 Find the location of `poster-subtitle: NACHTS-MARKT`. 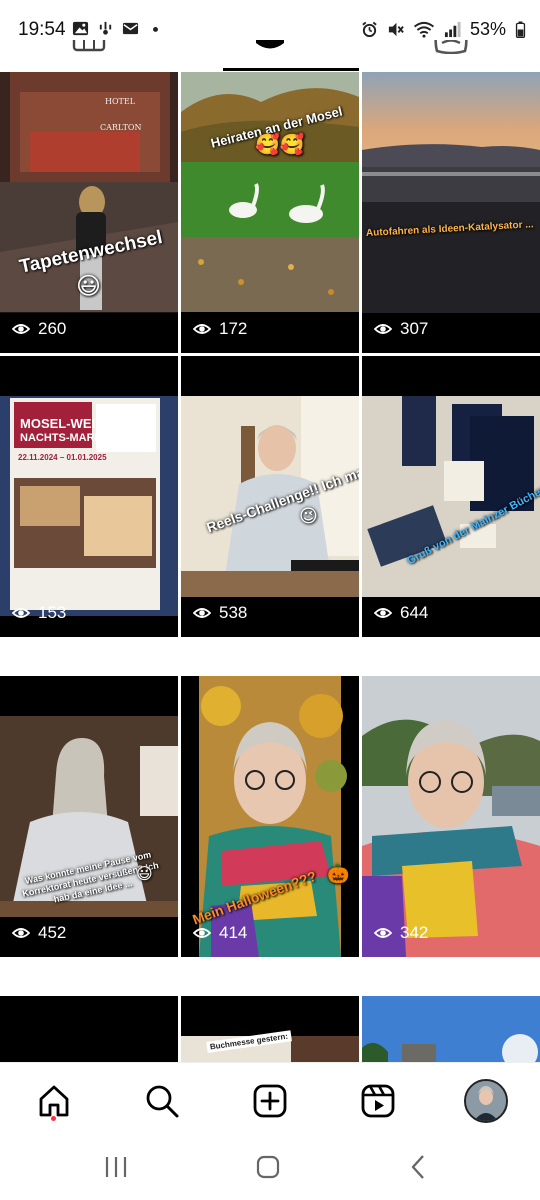

poster-subtitle: NACHTS-MARKT is located at coordinates (65, 438).